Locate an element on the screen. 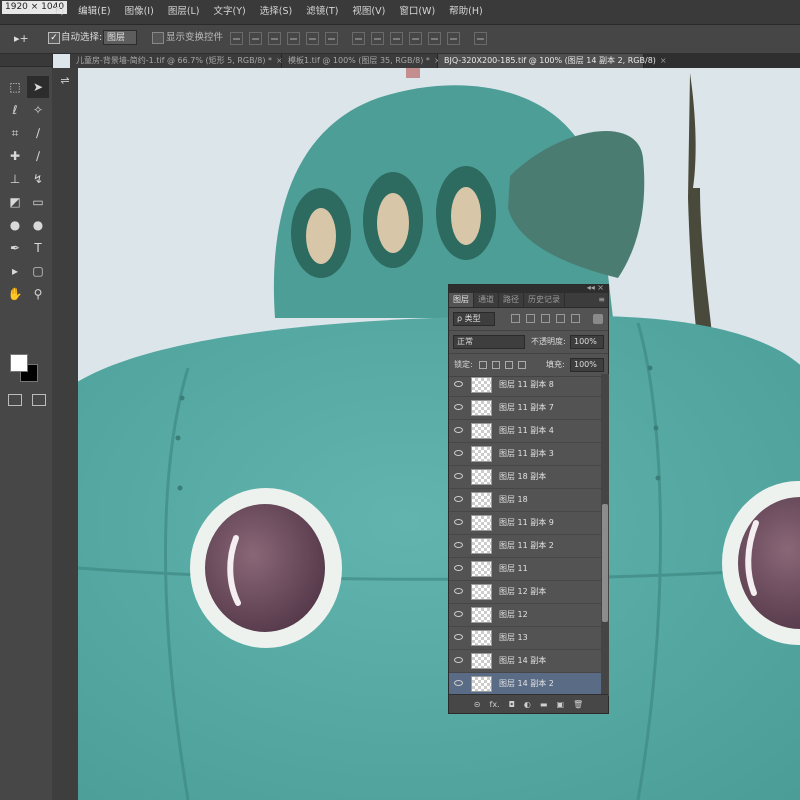  layer-row: 图层 11 副本 3 is located at coordinates (525, 454).